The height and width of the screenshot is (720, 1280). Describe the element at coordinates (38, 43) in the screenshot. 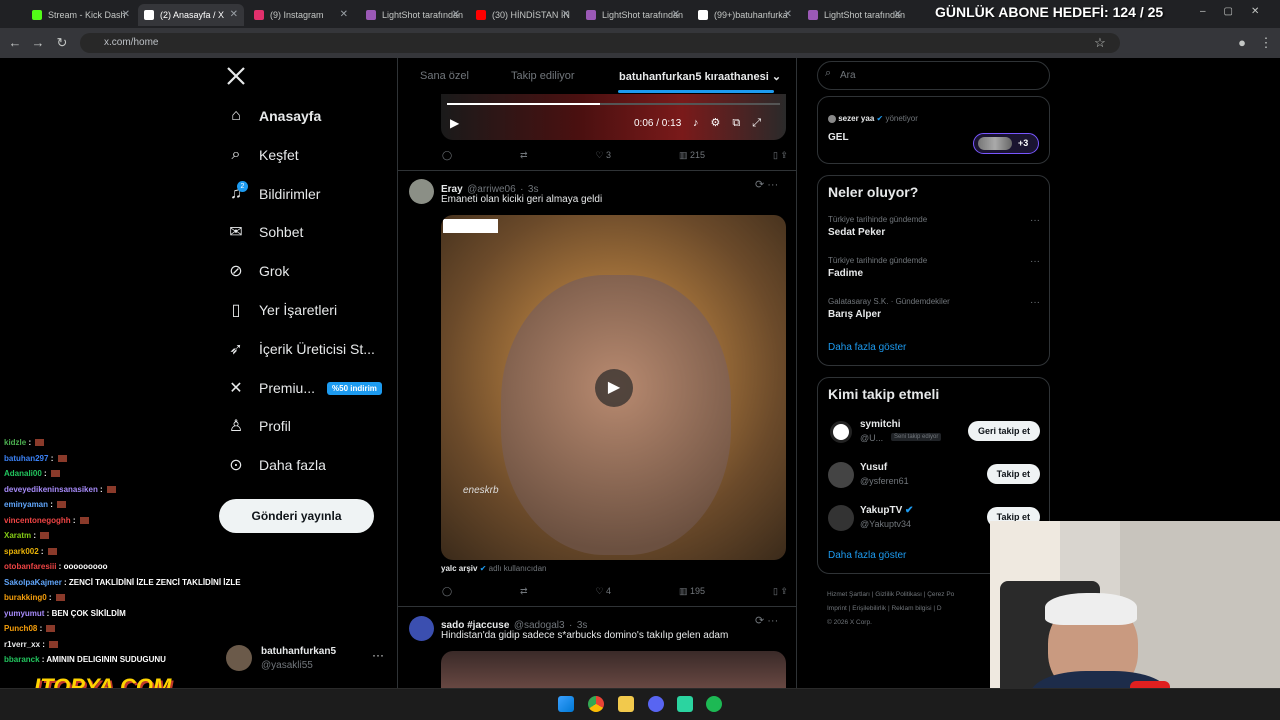

I see `forward-icon: →` at that location.